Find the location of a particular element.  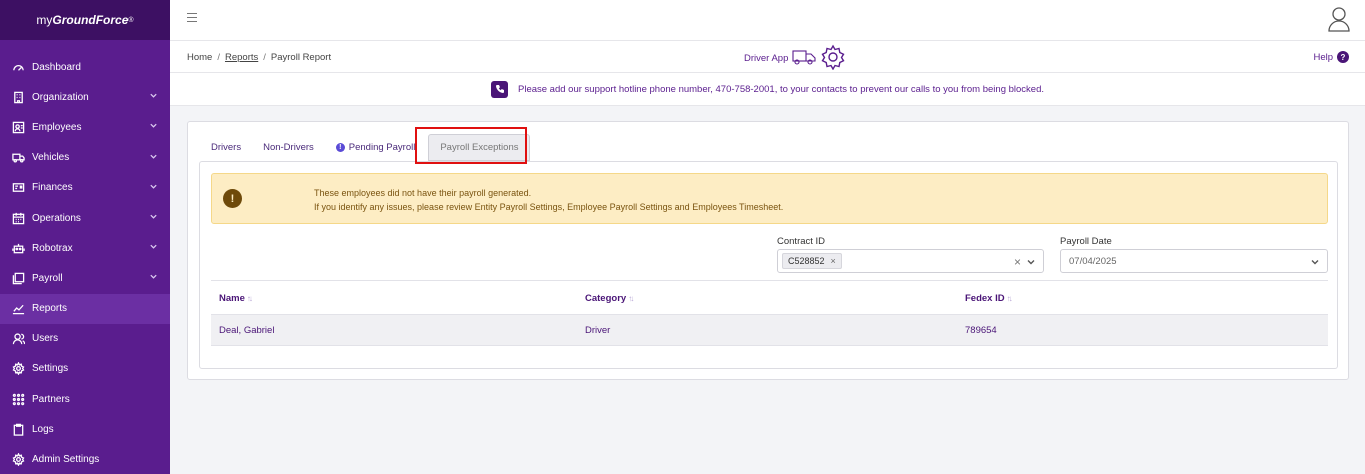

sidebar-item-label: Organization is located at coordinates (60, 97).